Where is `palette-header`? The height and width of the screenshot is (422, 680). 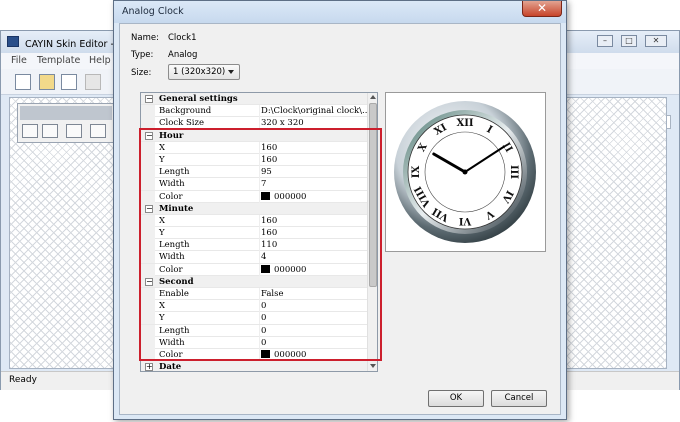
palette-header is located at coordinates (66, 113).